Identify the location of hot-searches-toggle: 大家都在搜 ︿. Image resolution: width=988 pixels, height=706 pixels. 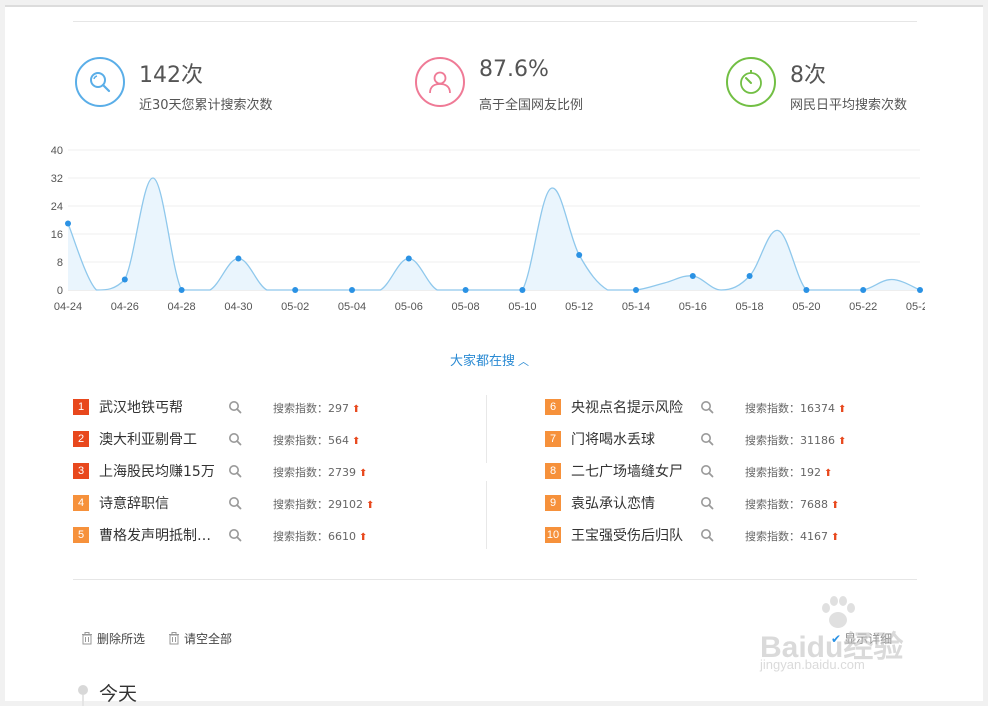
(489, 359).